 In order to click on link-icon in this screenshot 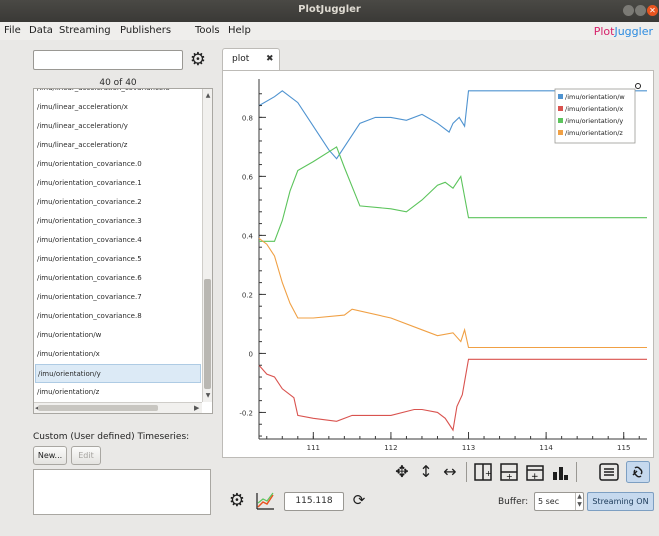, I will do `click(638, 472)`.